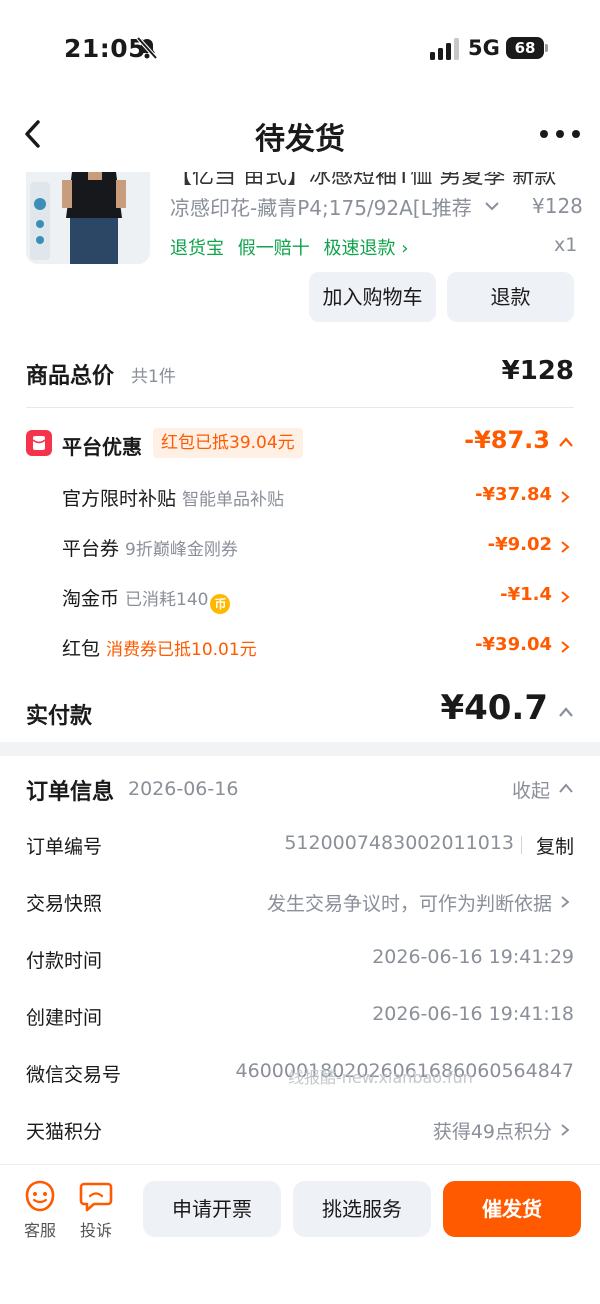  What do you see at coordinates (444, 49) in the screenshot?
I see `signal-icon` at bounding box center [444, 49].